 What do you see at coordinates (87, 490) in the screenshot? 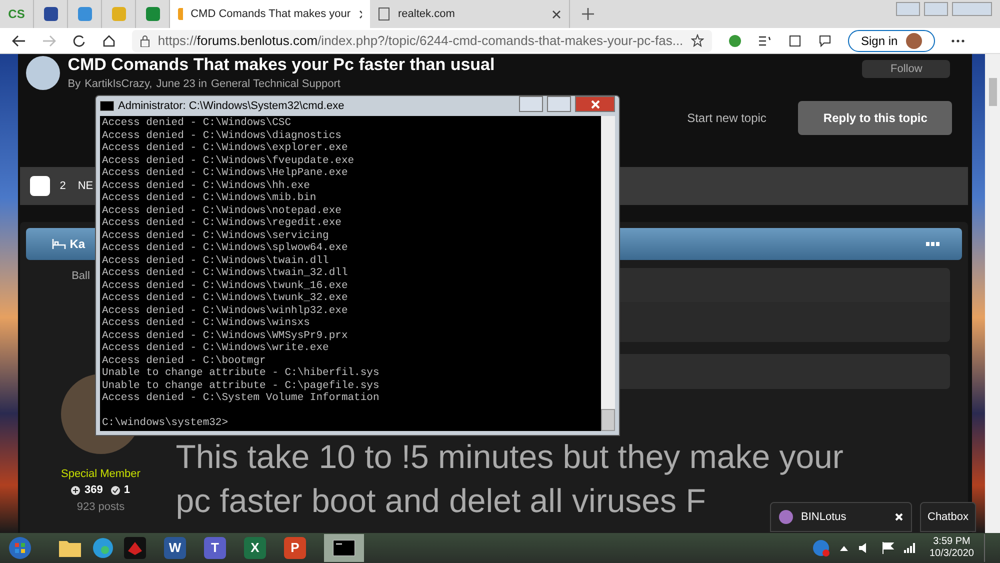
I see `reputation-count: 369` at bounding box center [87, 490].